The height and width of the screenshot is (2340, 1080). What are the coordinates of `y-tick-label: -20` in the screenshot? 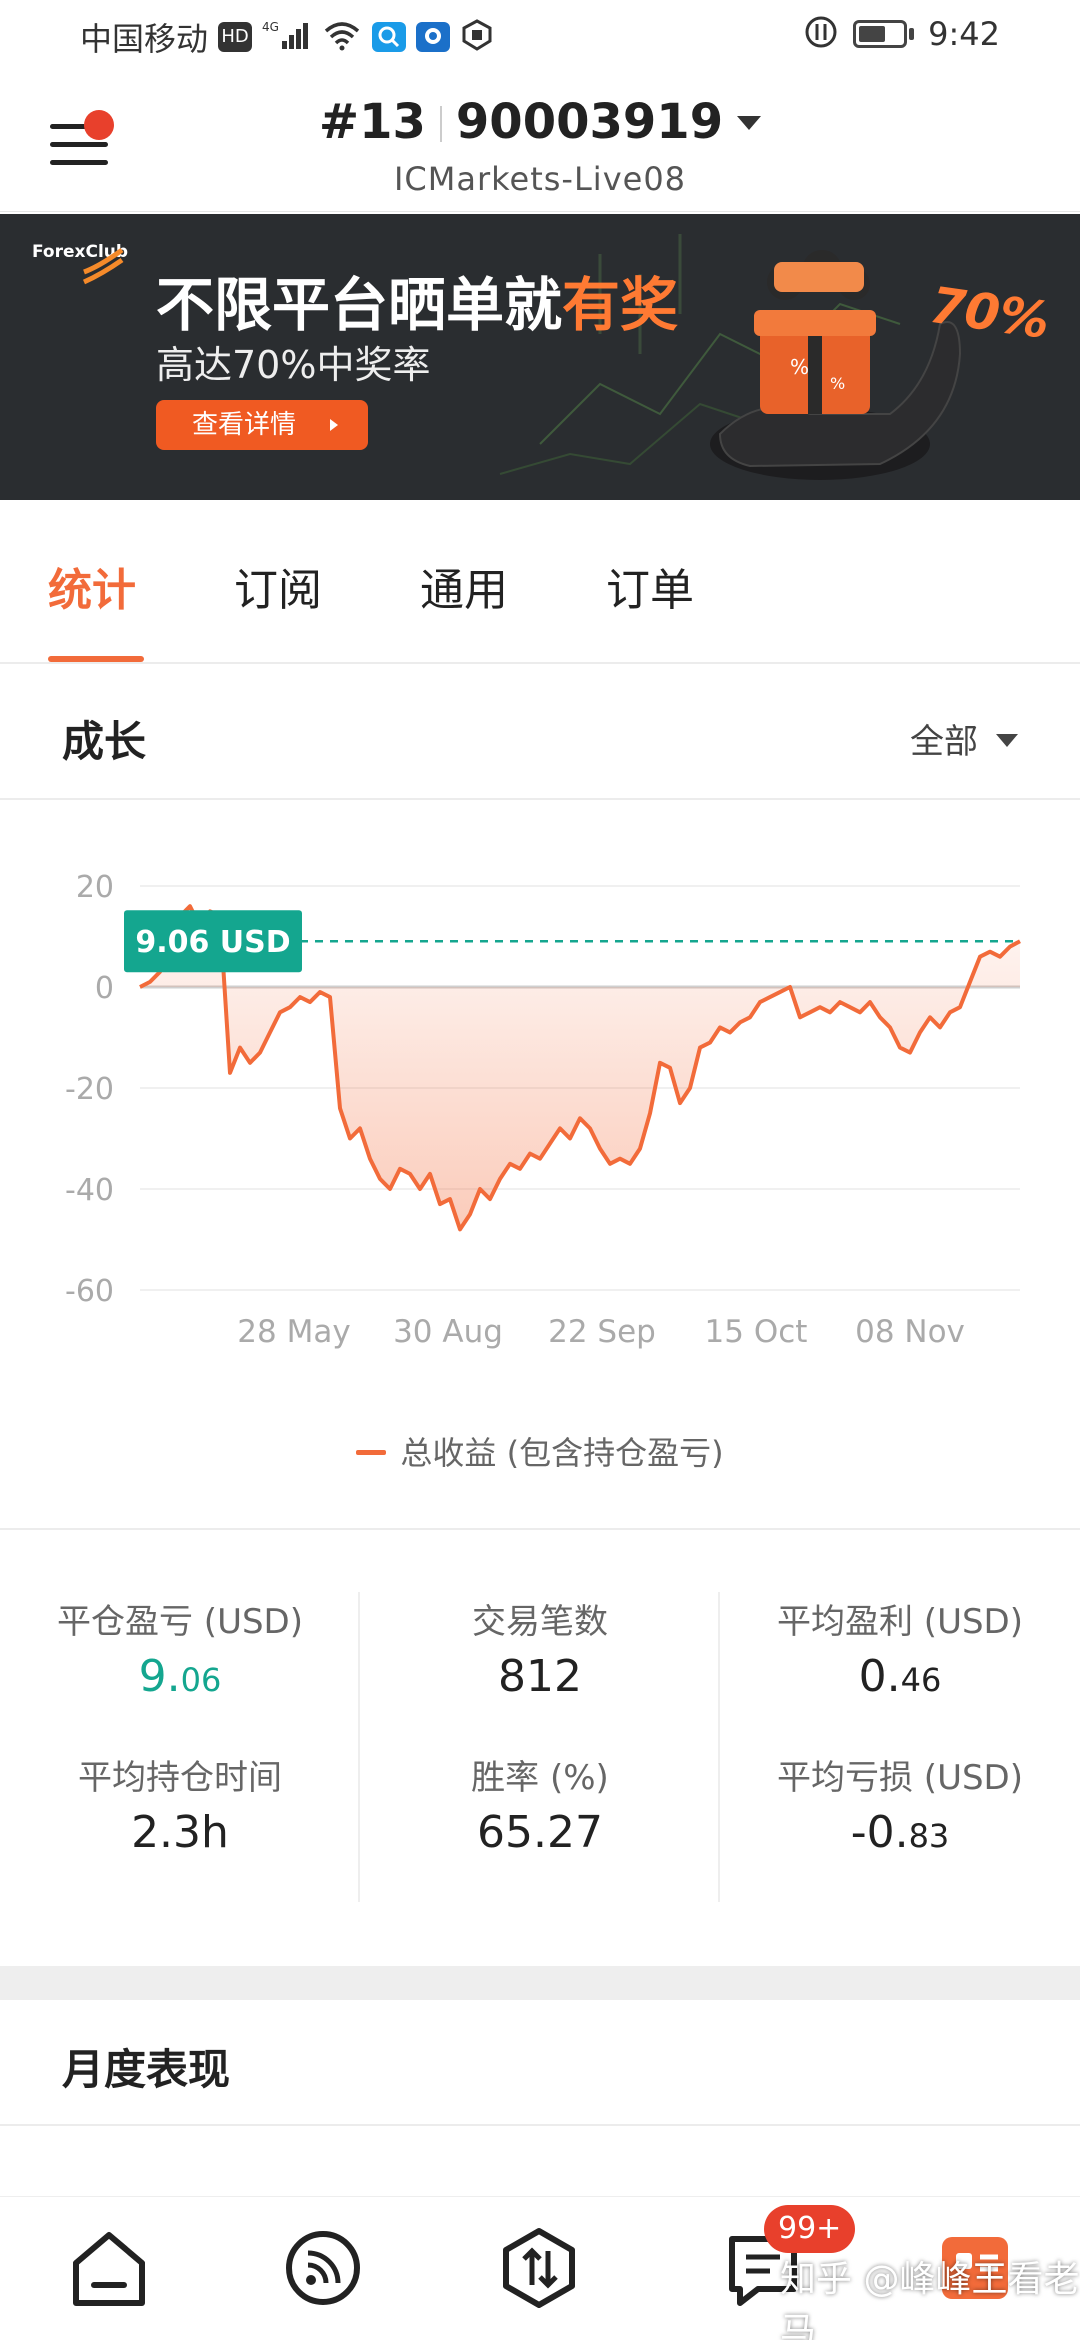 It's located at (89, 1089).